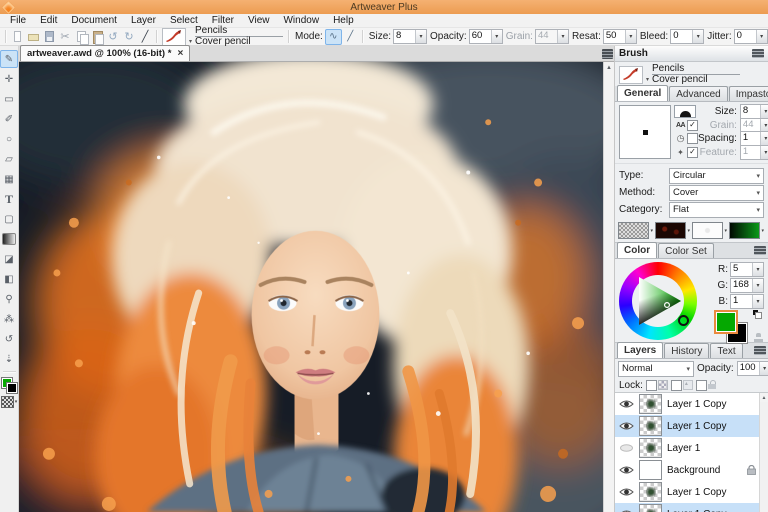 The height and width of the screenshot is (512, 768). I want to click on layer-opacity-spinner: 100, so click(752, 368).